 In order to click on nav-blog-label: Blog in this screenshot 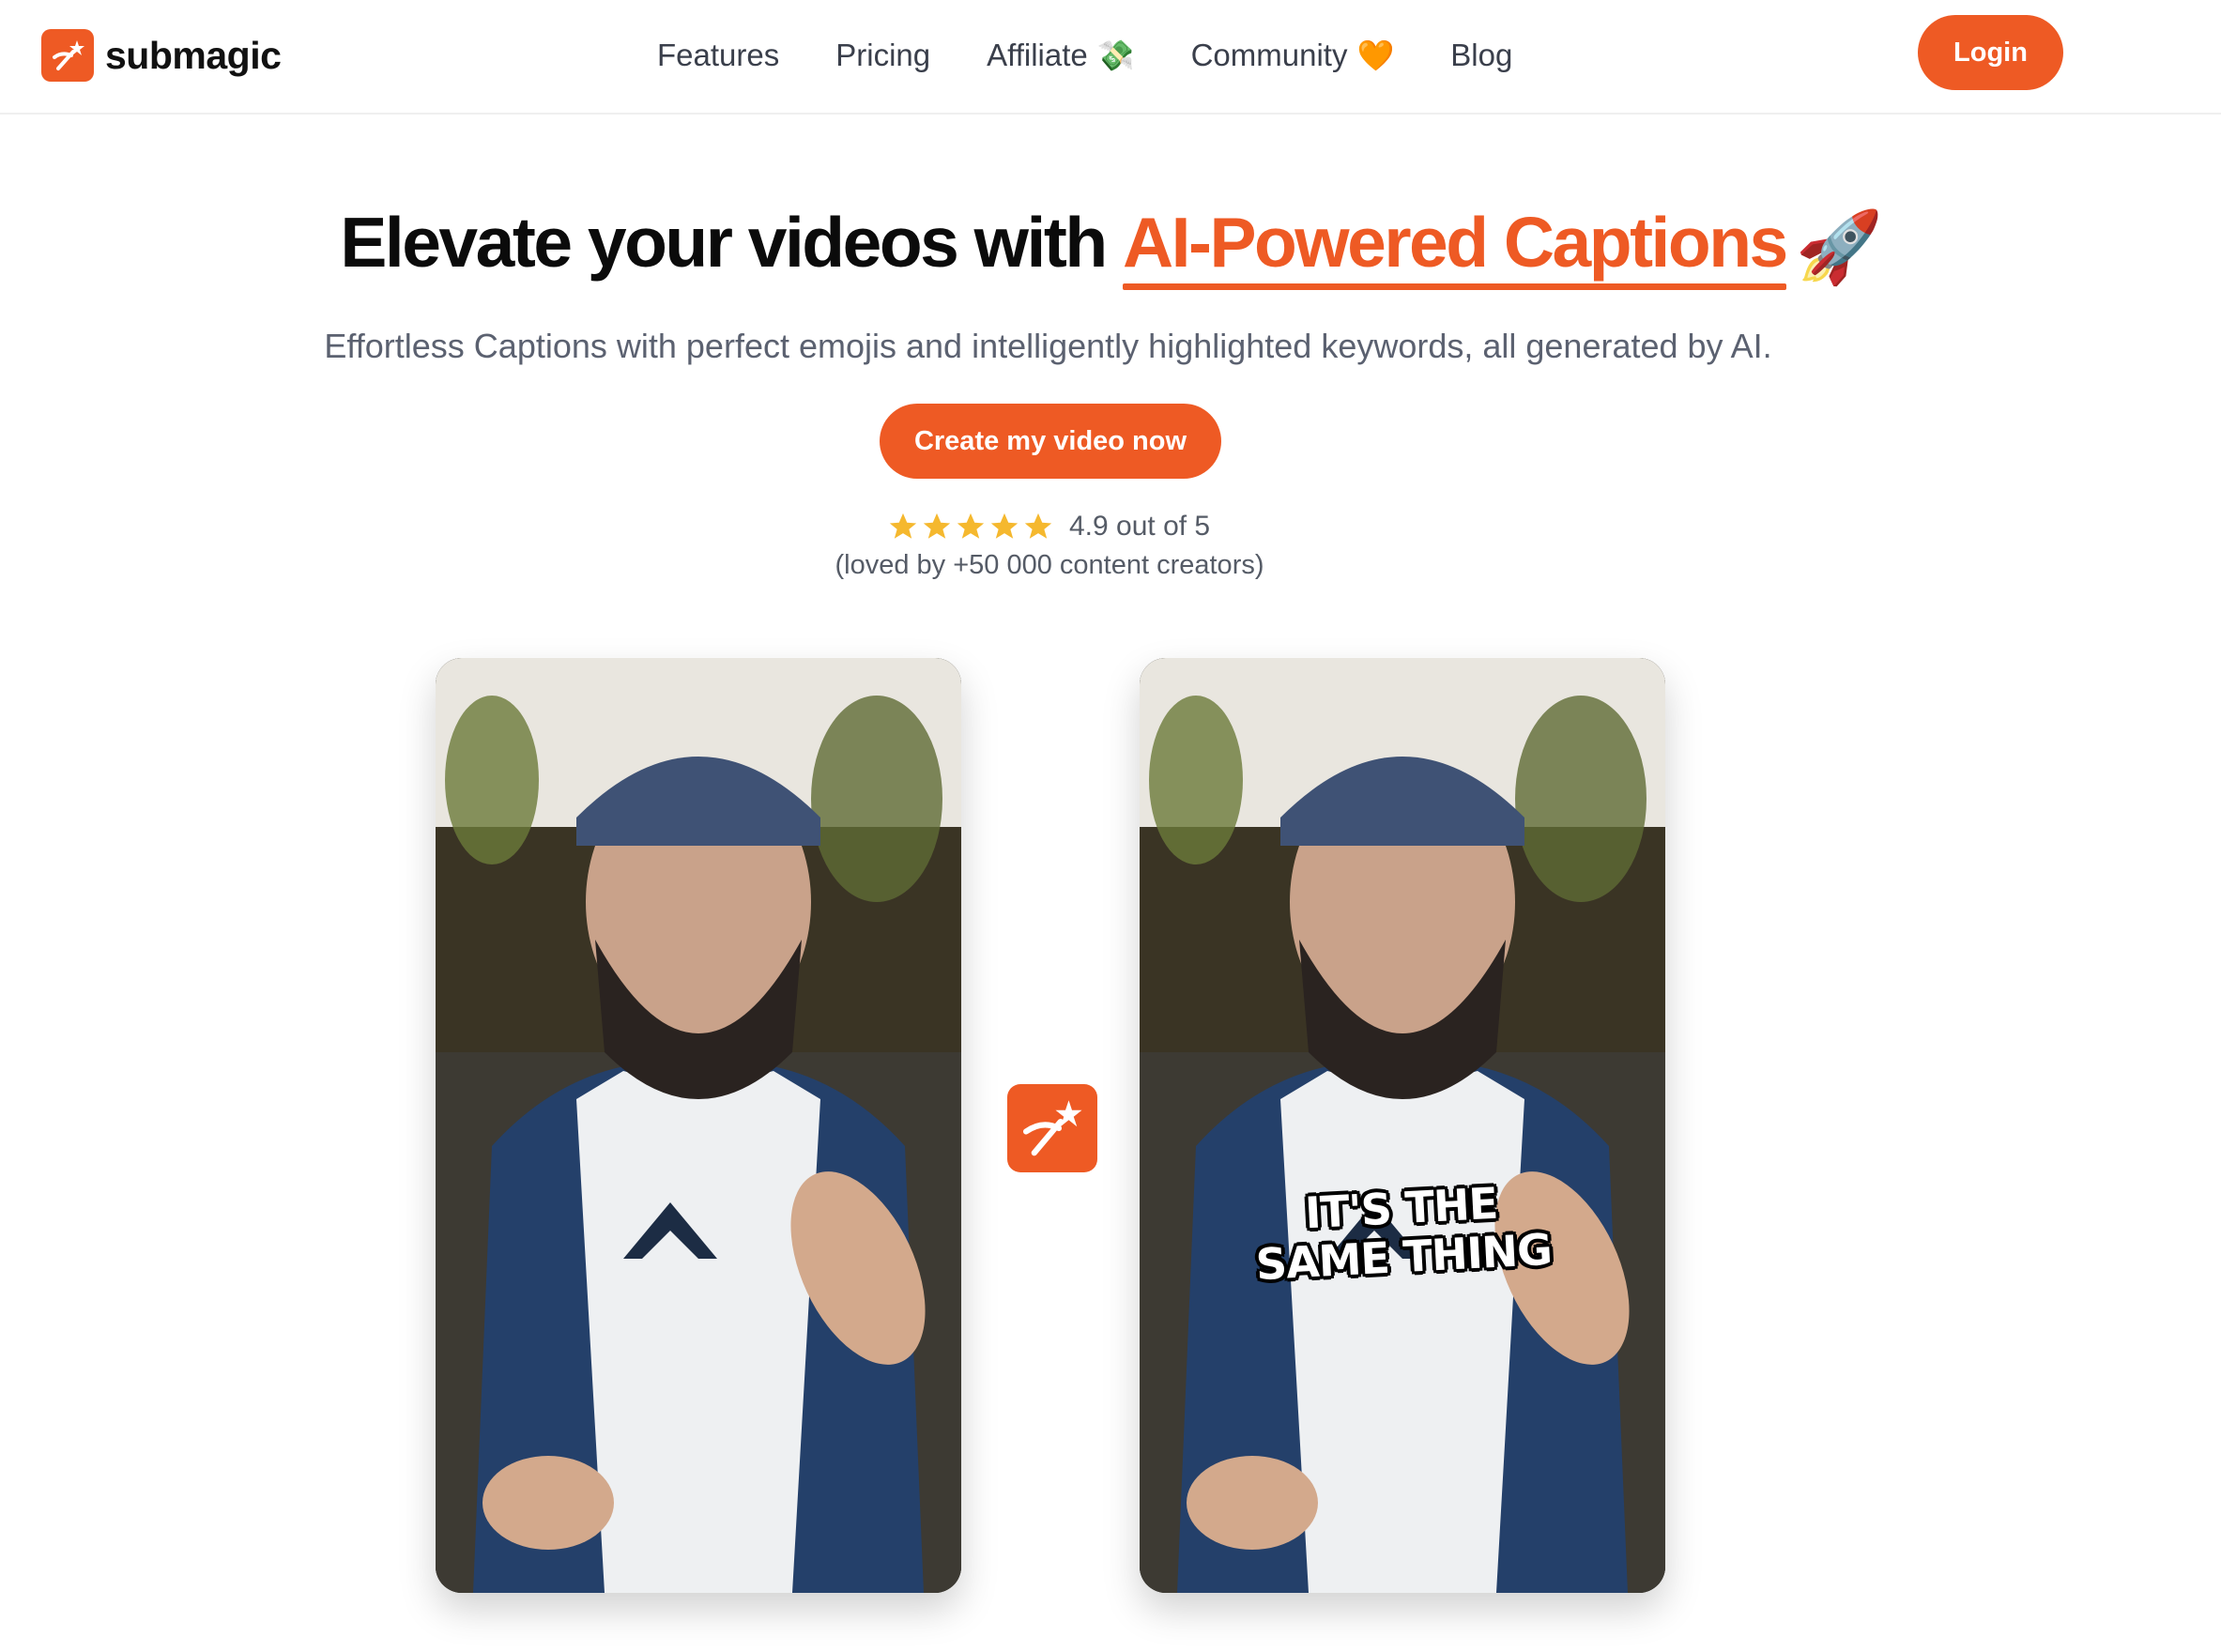, I will do `click(1481, 55)`.